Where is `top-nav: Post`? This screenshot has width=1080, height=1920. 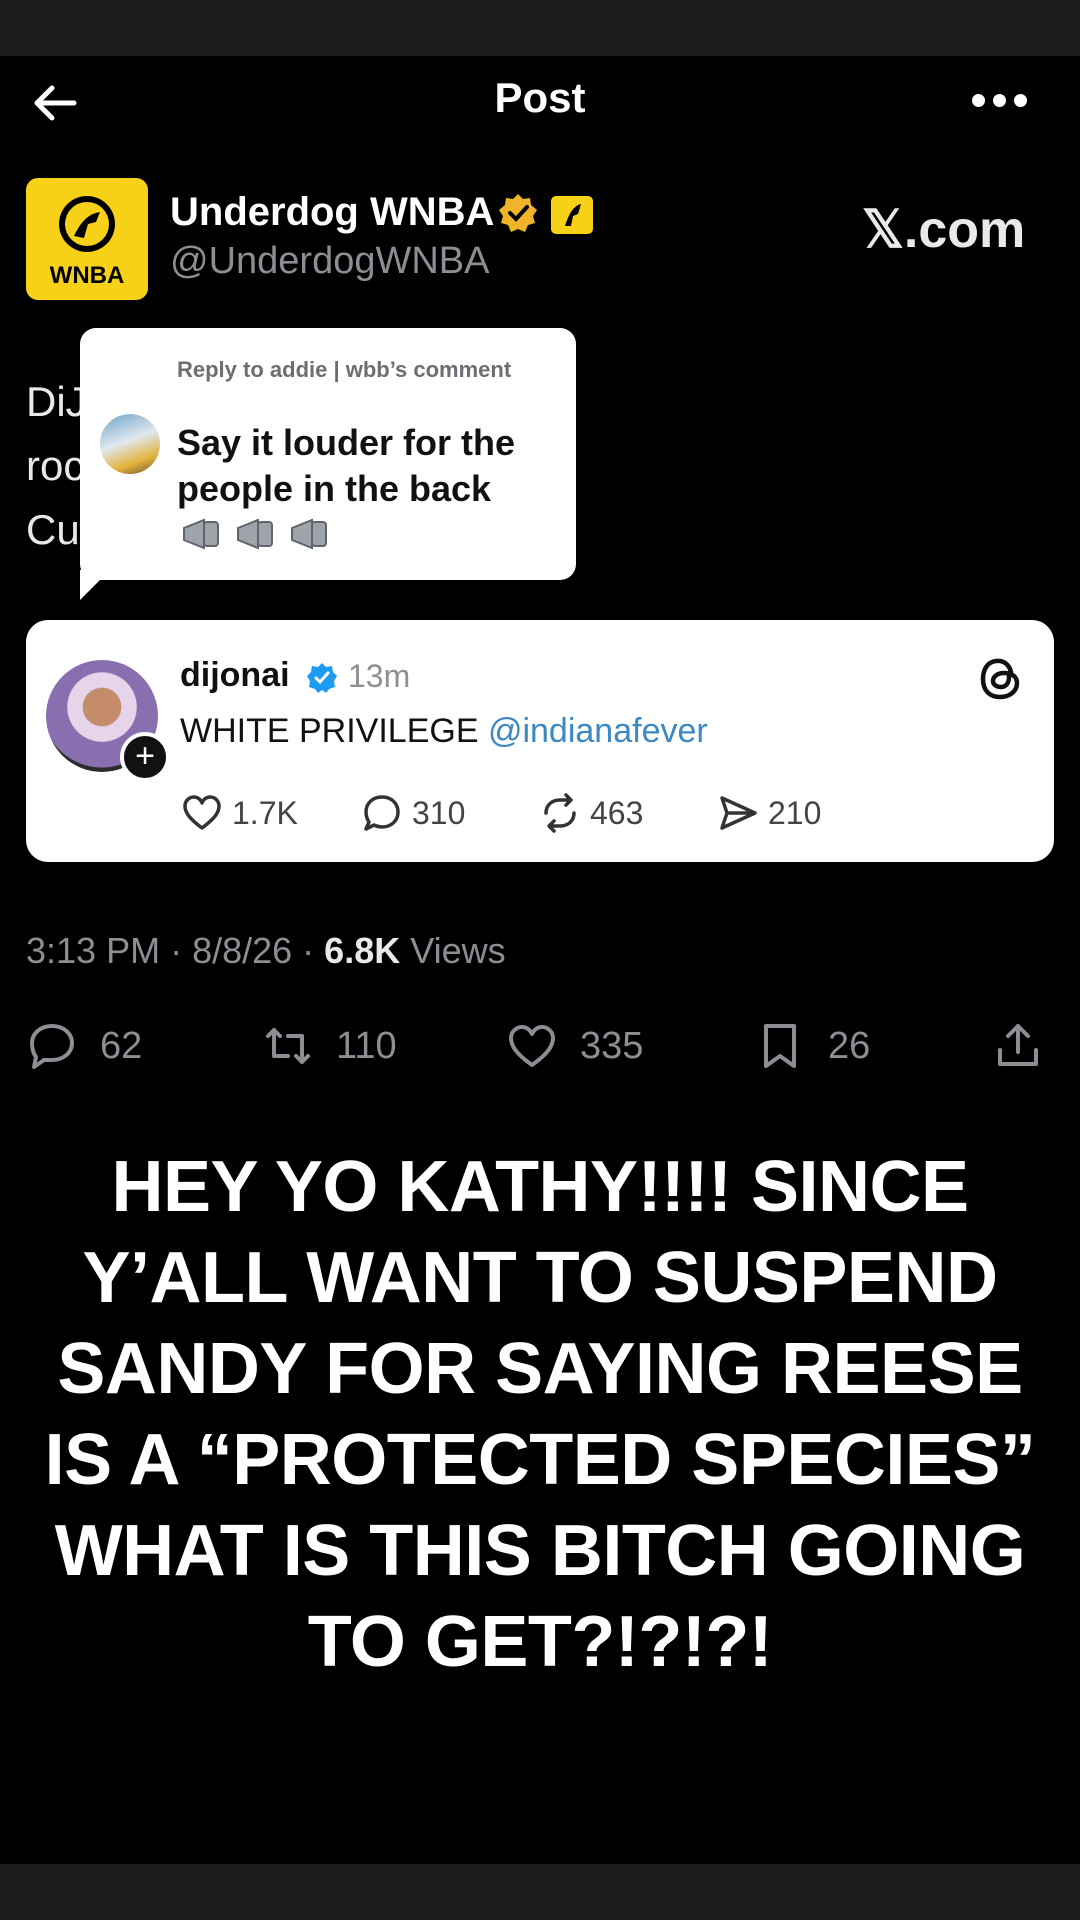
top-nav: Post is located at coordinates (540, 101).